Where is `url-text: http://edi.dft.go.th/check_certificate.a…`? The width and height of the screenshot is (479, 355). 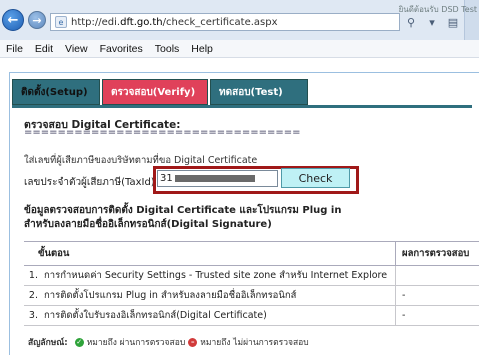
url-text: http://edi.dft.go.th/check_certificate.a… is located at coordinates (174, 22).